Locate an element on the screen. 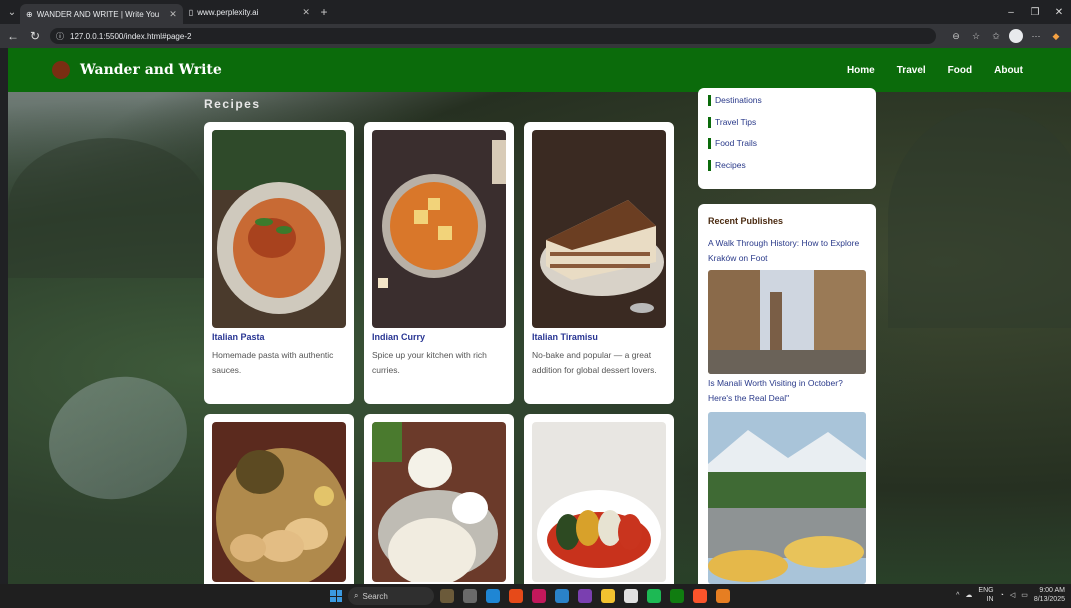  recipe-title: Italian Pasta is located at coordinates (238, 337).